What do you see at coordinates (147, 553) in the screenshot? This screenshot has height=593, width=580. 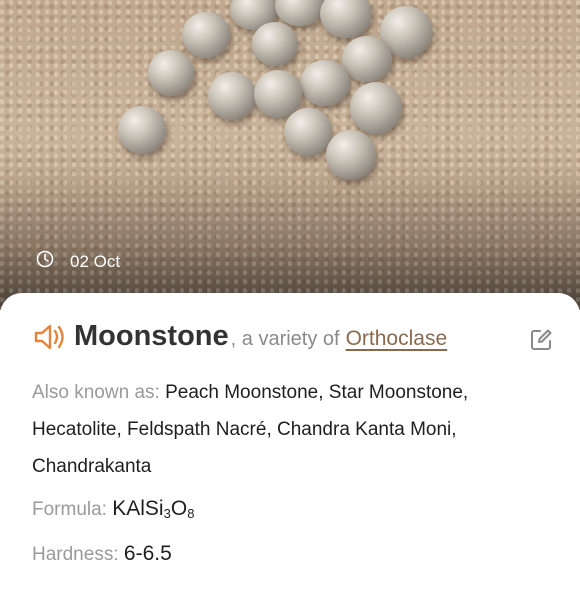 I see `hardness-value: 6-6.5` at bounding box center [147, 553].